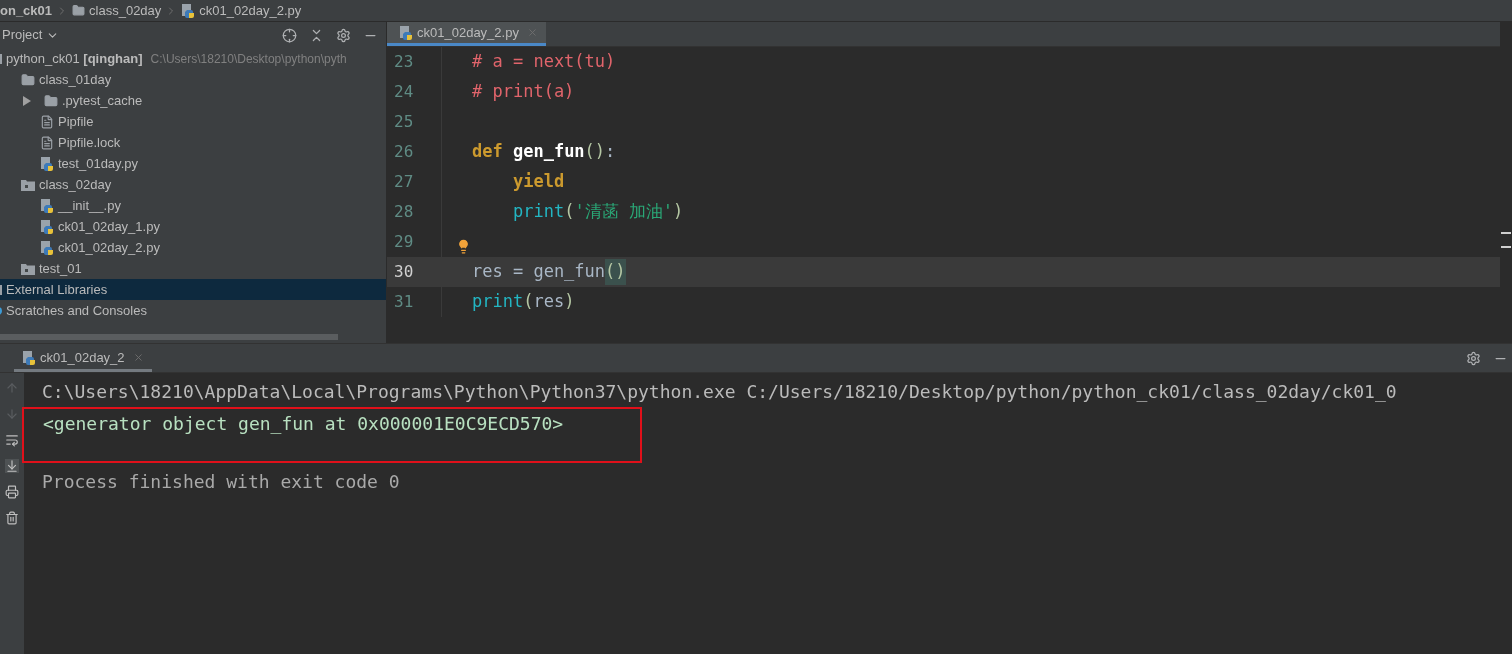 The height and width of the screenshot is (654, 1512). I want to click on tree-item: Scratches and Consoles, so click(193, 310).